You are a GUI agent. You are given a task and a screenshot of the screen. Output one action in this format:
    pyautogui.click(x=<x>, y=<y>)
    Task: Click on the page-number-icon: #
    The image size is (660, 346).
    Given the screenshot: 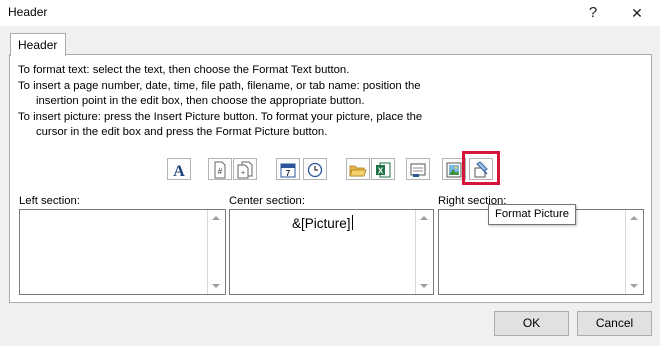 What is the action you would take?
    pyautogui.click(x=220, y=170)
    